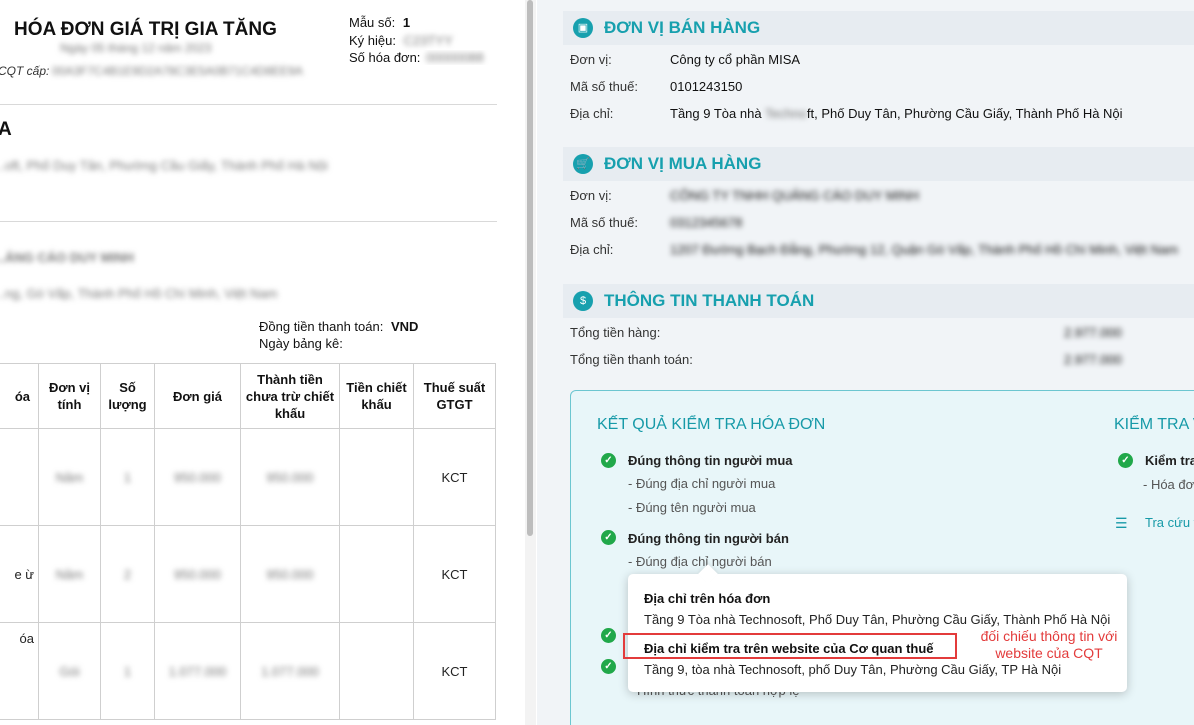 The height and width of the screenshot is (725, 1194). What do you see at coordinates (702, 483) in the screenshot?
I see `buyer-address-ok: - Đúng địa chỉ người mua` at bounding box center [702, 483].